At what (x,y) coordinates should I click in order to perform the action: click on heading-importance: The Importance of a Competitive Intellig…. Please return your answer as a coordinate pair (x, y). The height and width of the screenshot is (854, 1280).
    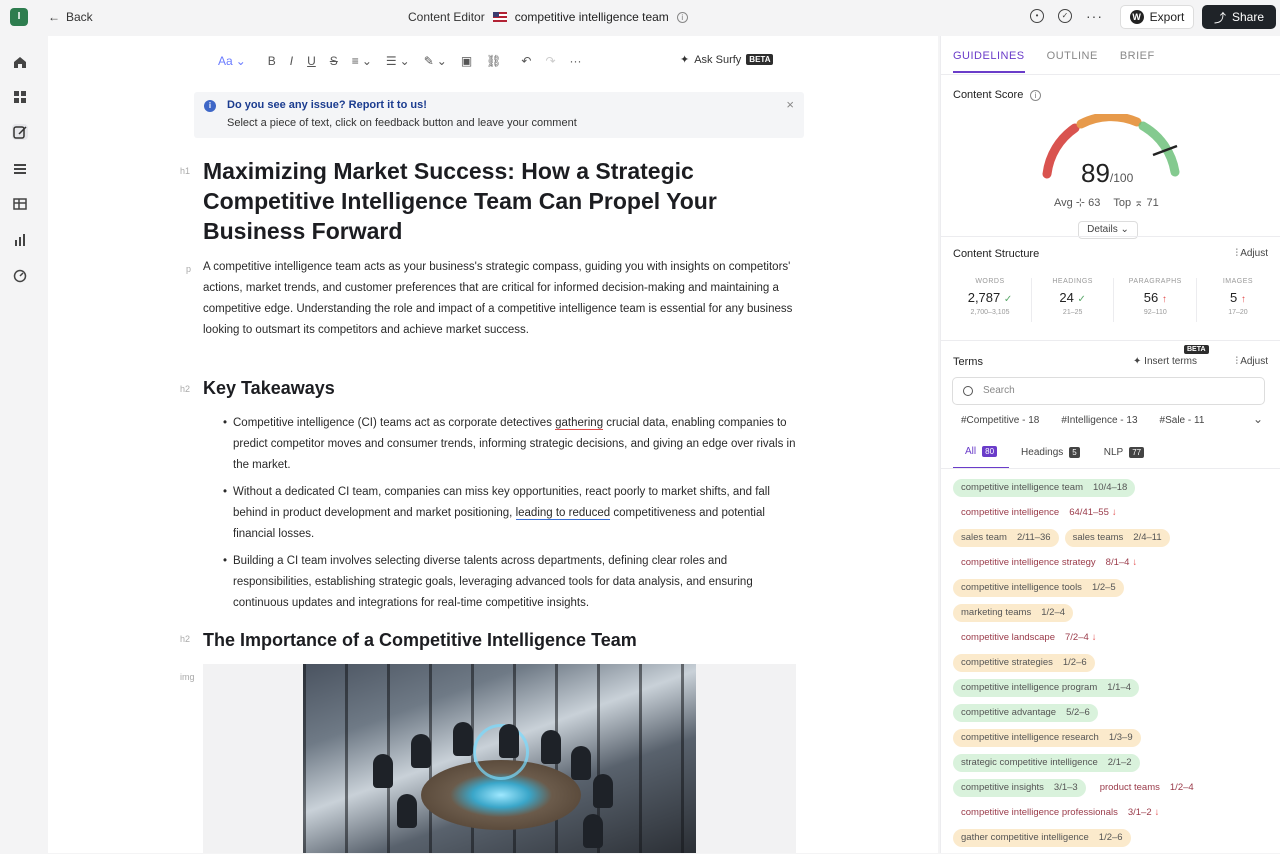
    Looking at the image, I should click on (420, 640).